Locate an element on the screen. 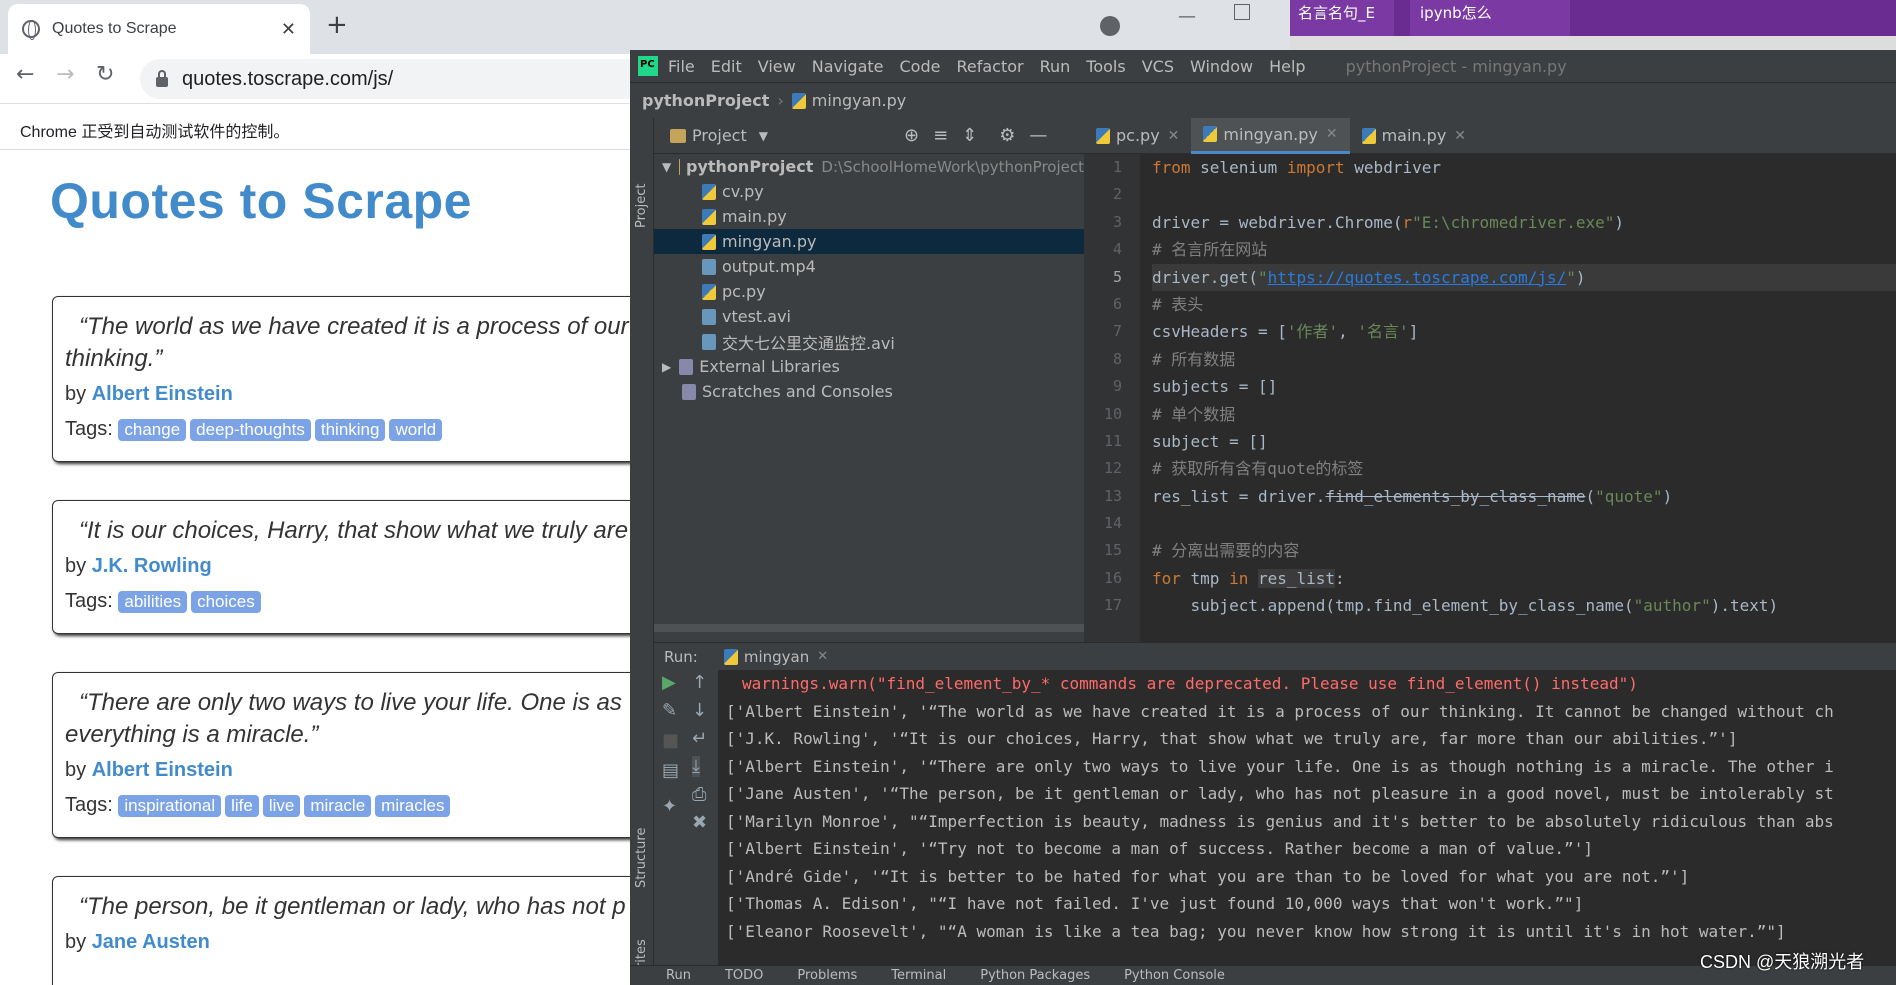 Image resolution: width=1896 pixels, height=985 pixels. background-tab: 名言名句_E is located at coordinates (1342, 18).